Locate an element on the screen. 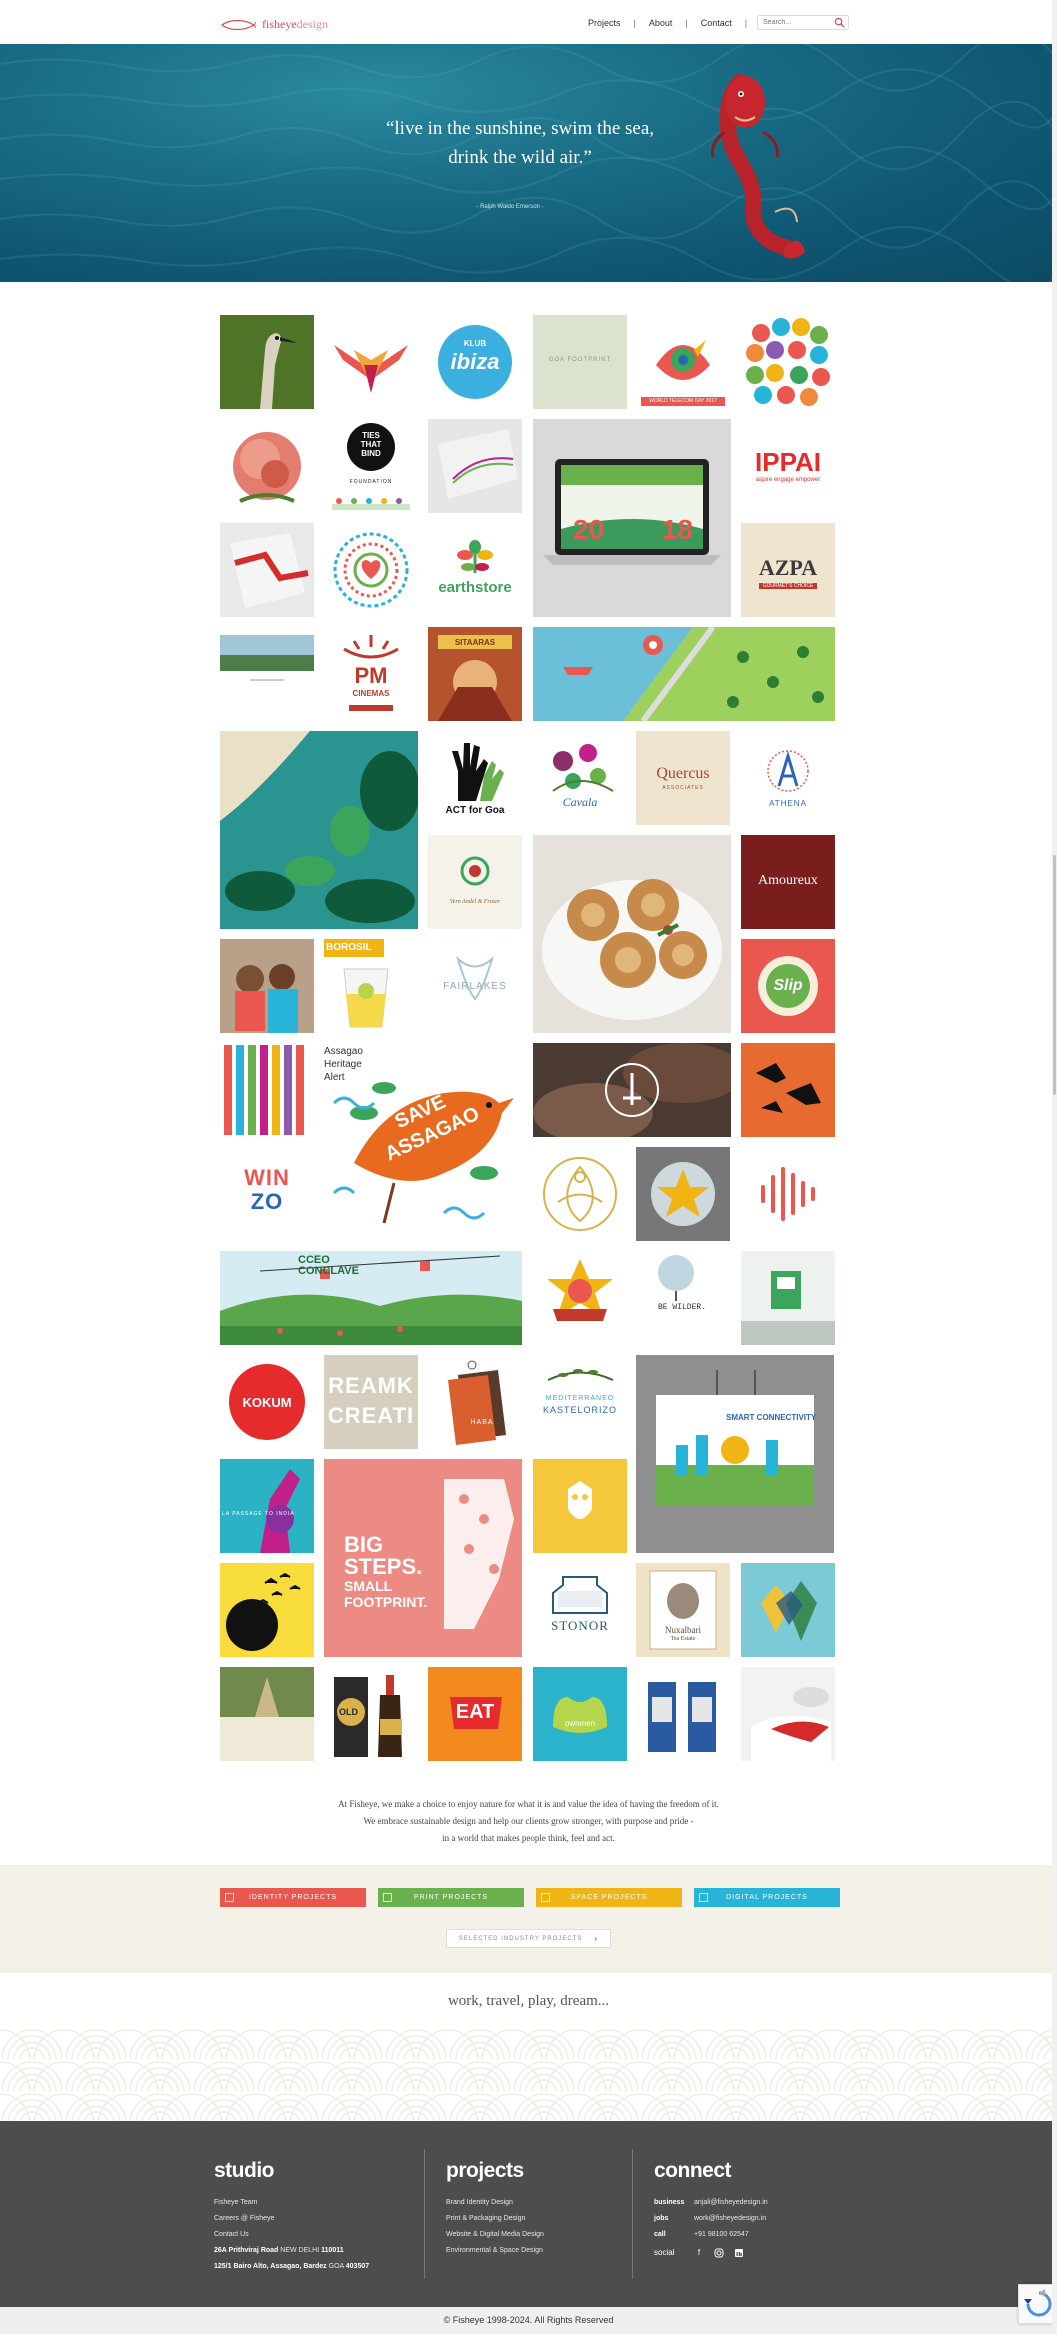 The width and height of the screenshot is (1057, 2334). project-tile-birds-flight is located at coordinates (788, 1090).